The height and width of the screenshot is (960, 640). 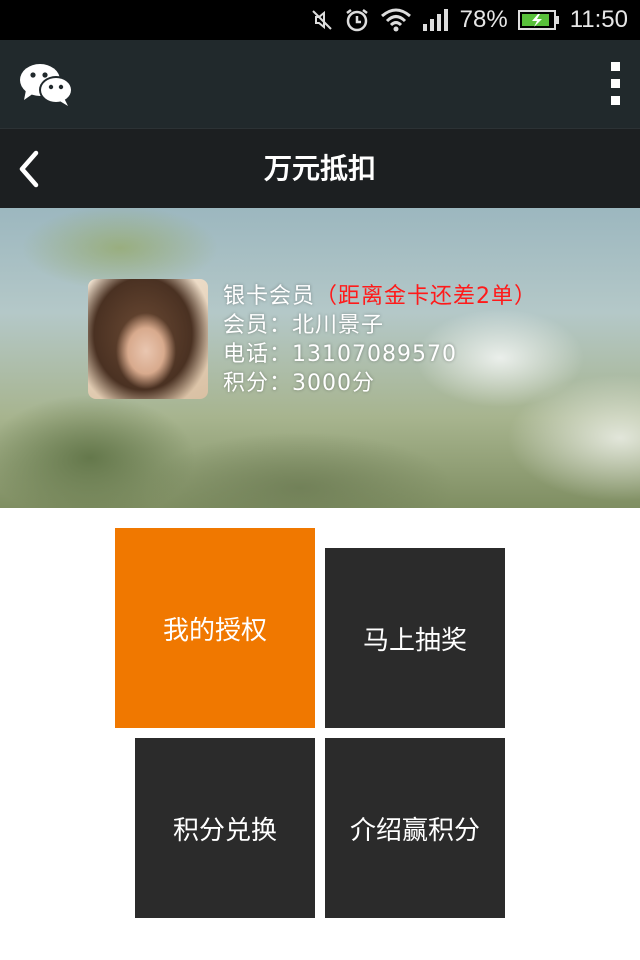 I want to click on page-title: 万元抵扣, so click(x=319, y=168).